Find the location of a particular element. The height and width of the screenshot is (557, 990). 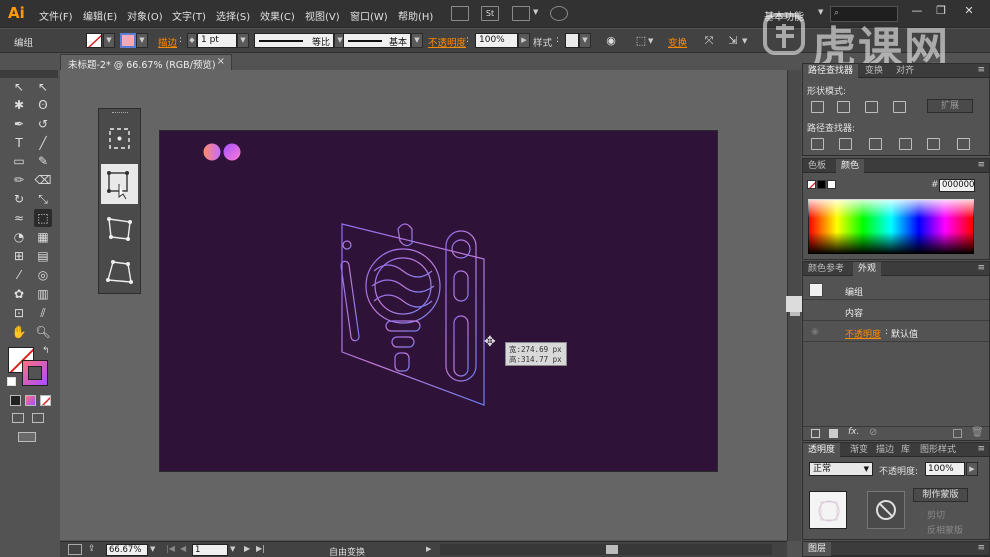

artboard-tool-icon: ⊡ is located at coordinates (19, 313).